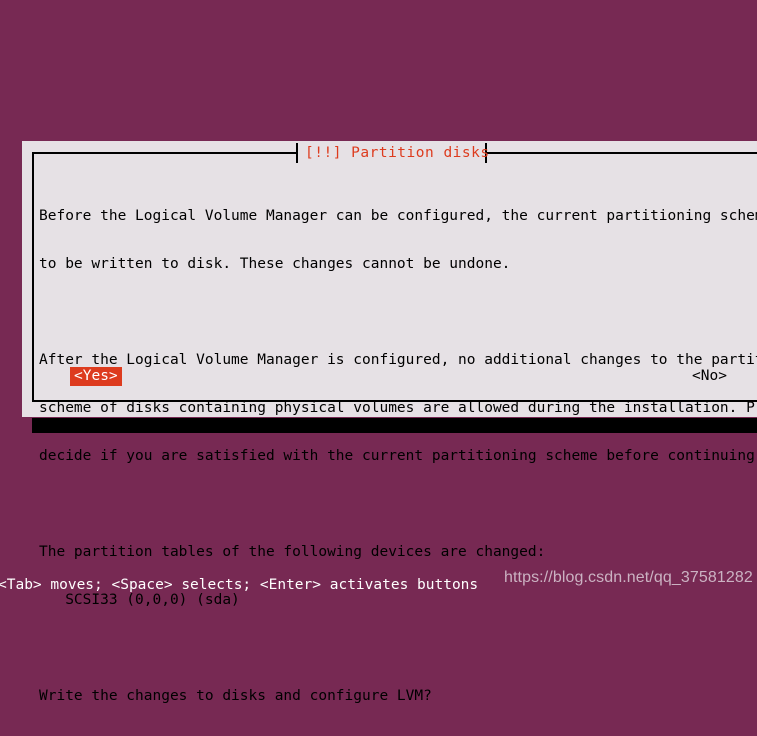  Describe the element at coordinates (622, 153) in the screenshot. I see `dialog-frame-top-right` at that location.